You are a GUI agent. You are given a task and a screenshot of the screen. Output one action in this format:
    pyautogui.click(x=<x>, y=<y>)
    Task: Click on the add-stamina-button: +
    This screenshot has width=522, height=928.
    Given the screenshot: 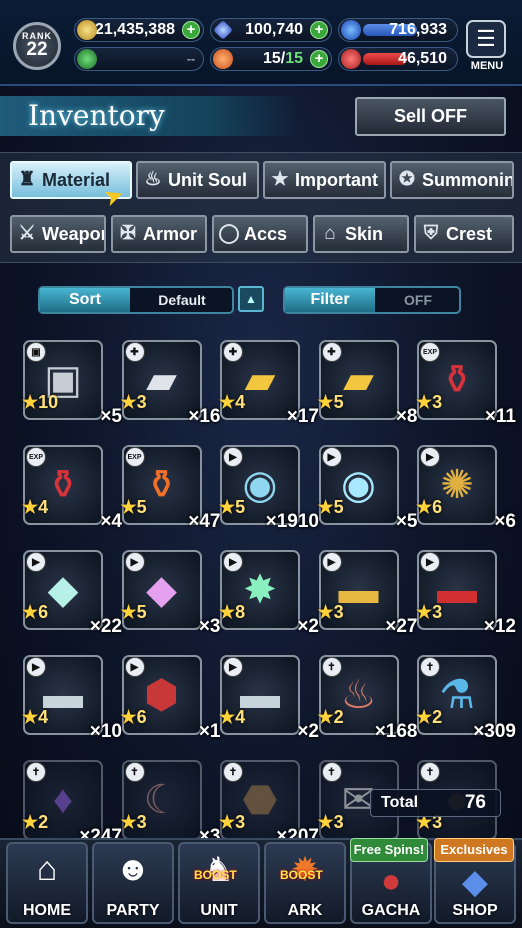 What is the action you would take?
    pyautogui.click(x=319, y=59)
    